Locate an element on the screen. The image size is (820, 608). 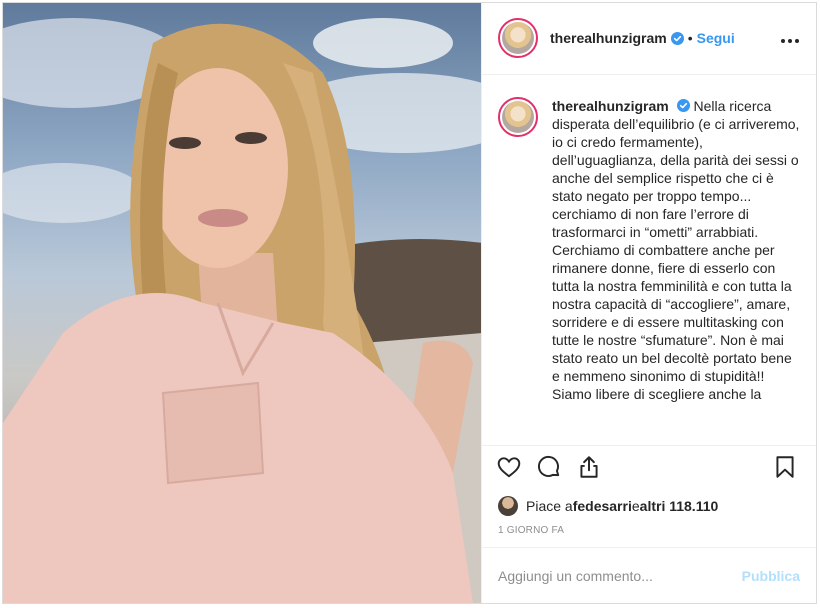
likes-summary: Piace a fedesarri e altri 118.110 is located at coordinates (649, 502).